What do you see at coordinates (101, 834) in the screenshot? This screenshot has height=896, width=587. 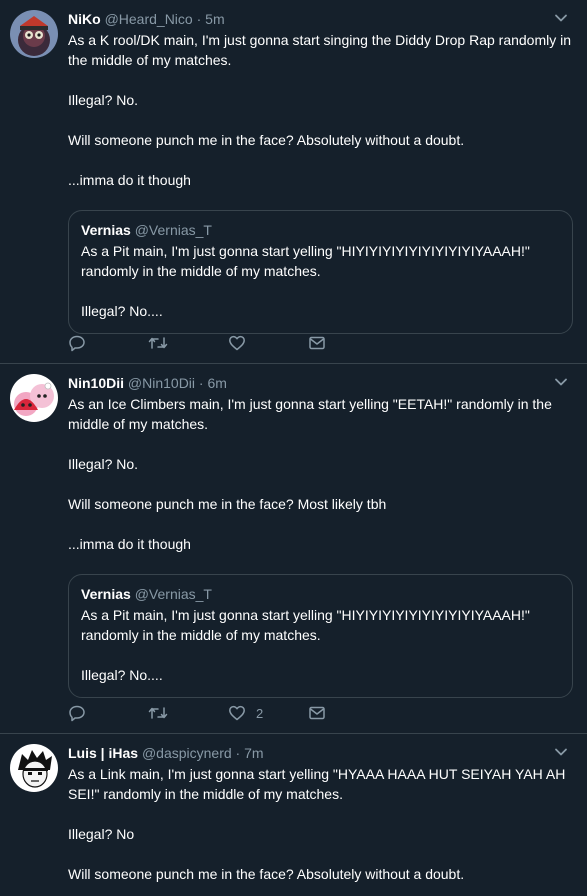 I see `tweet-paragraph: Illegal? No` at bounding box center [101, 834].